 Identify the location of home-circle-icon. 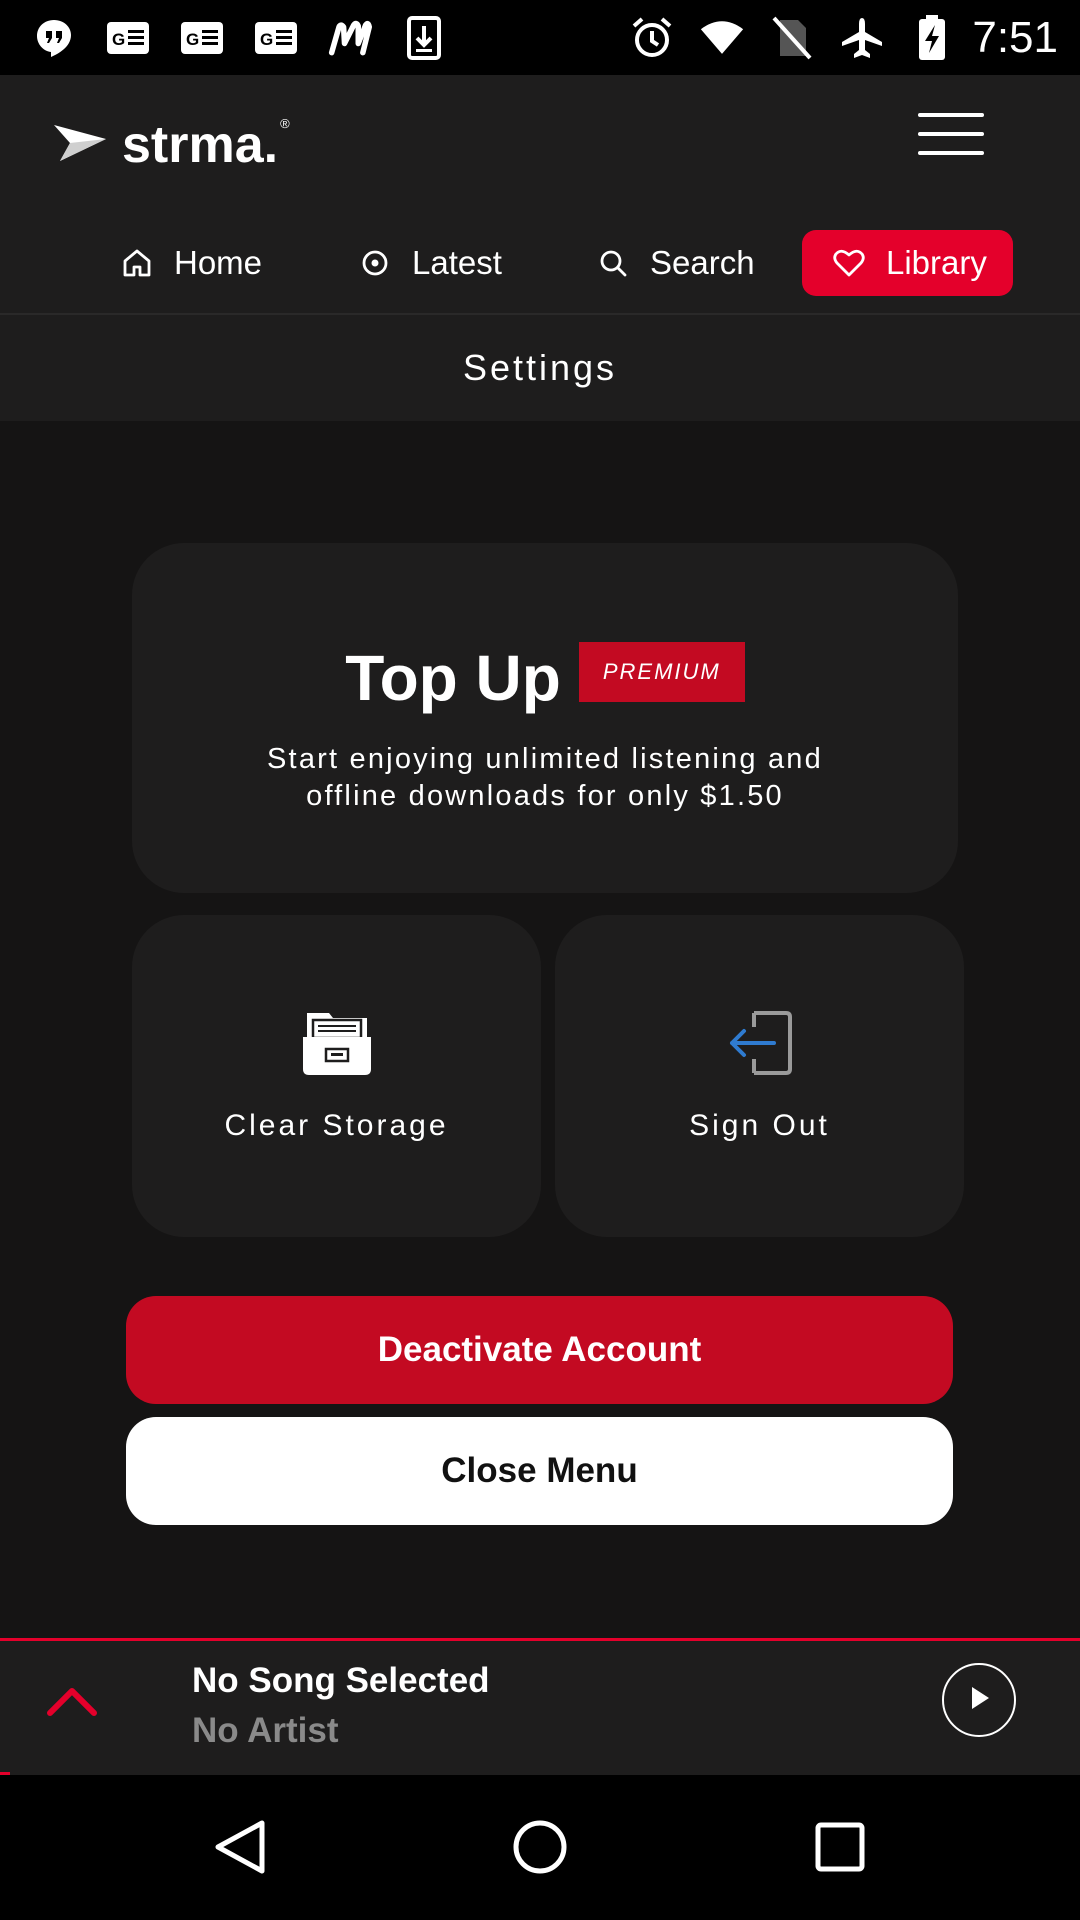
(540, 1847).